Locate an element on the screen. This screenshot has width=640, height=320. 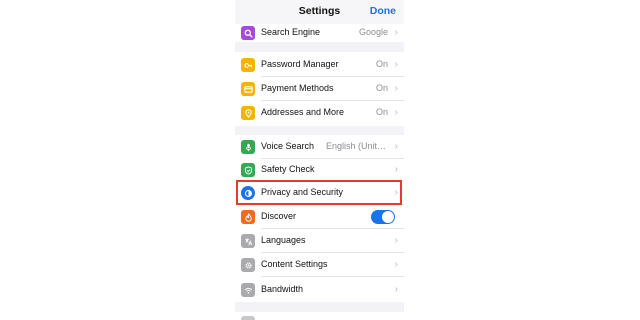
settings-row-languages: Languages › is located at coordinates (319, 241).